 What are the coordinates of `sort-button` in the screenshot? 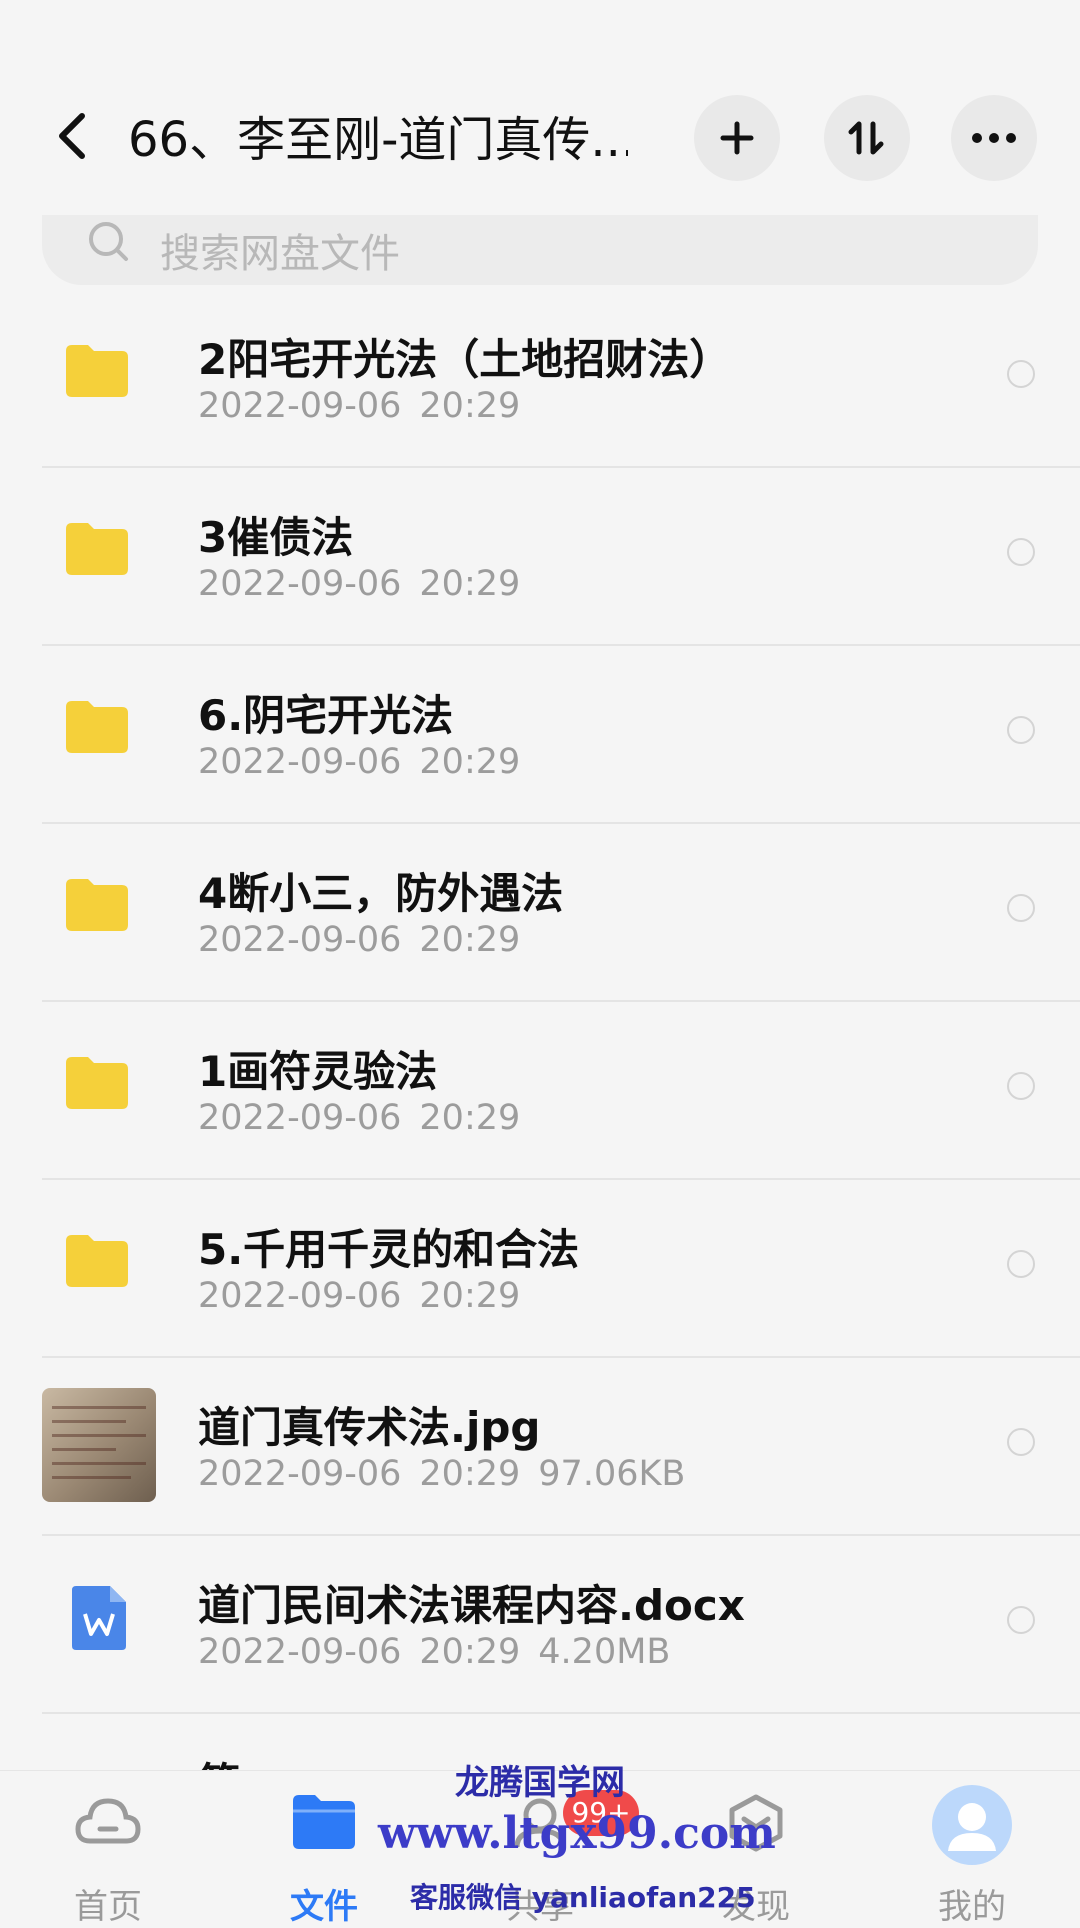 It's located at (867, 138).